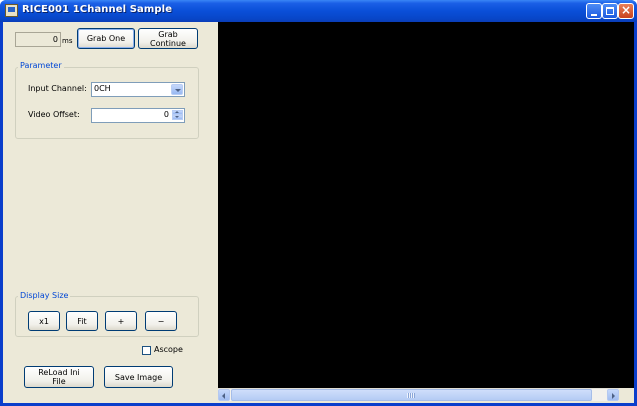 This screenshot has width=637, height=406. What do you see at coordinates (138, 377) in the screenshot?
I see `save-image-button: Save Image` at bounding box center [138, 377].